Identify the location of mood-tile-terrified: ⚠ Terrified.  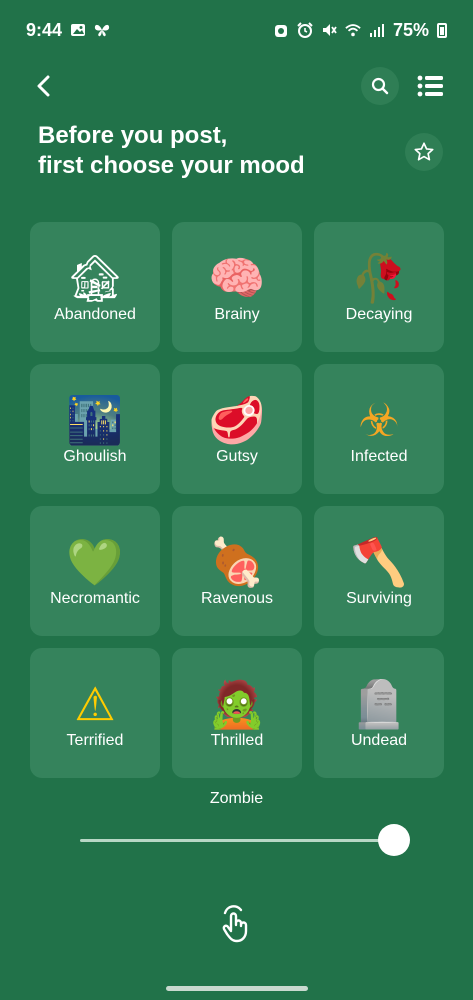
(95, 713).